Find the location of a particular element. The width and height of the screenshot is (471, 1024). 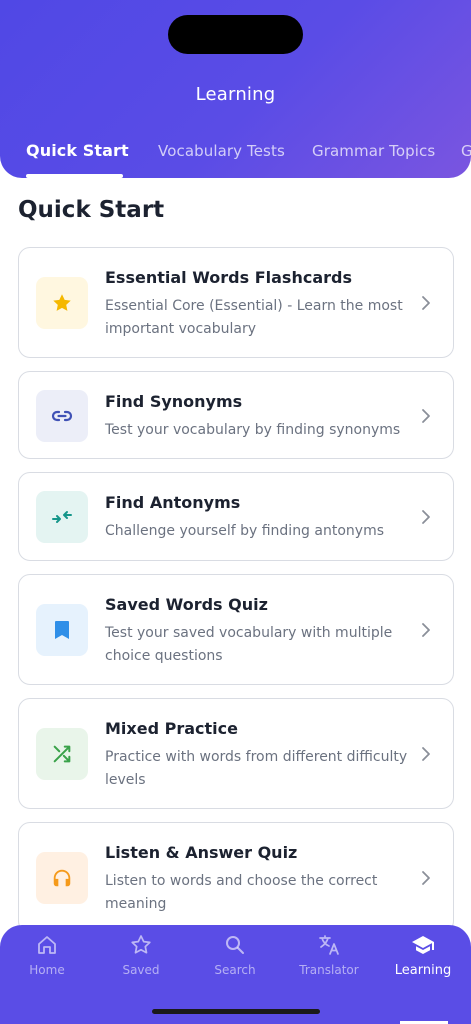

card-title: Mixed Practice is located at coordinates (171, 728).